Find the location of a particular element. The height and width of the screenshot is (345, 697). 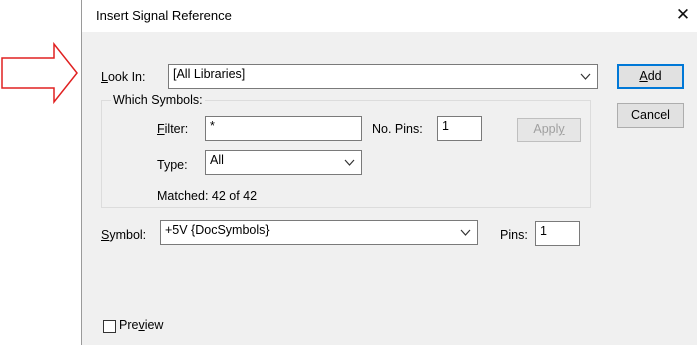

filter-label: Filter: is located at coordinates (173, 129).